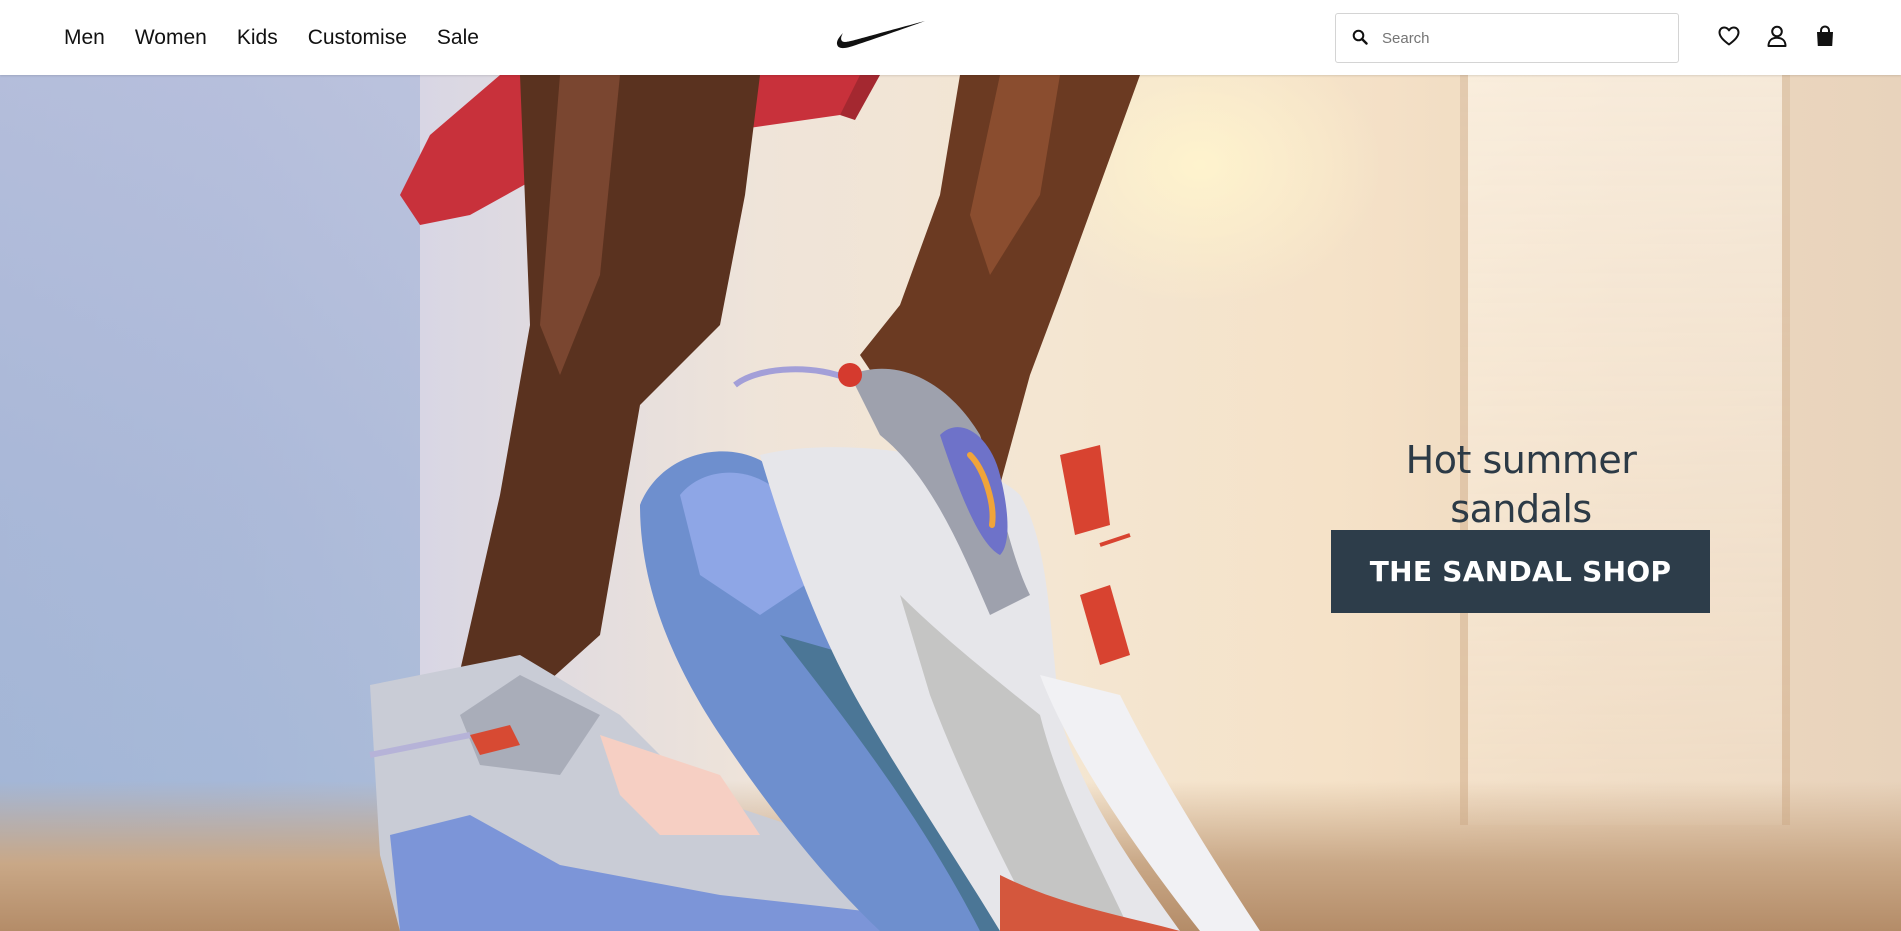  Describe the element at coordinates (1361, 38) in the screenshot. I see `search-icon` at that location.